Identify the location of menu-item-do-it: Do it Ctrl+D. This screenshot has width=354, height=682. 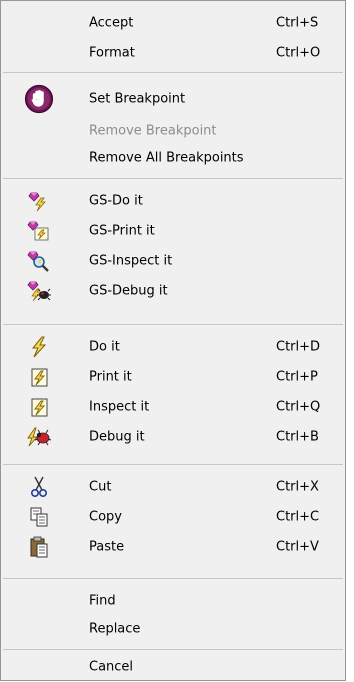
(173, 347).